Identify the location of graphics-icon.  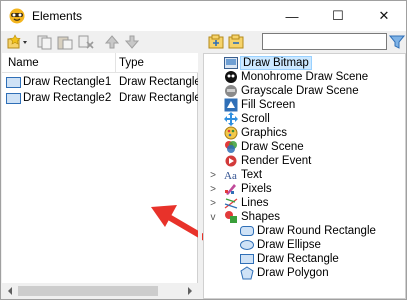
(231, 133).